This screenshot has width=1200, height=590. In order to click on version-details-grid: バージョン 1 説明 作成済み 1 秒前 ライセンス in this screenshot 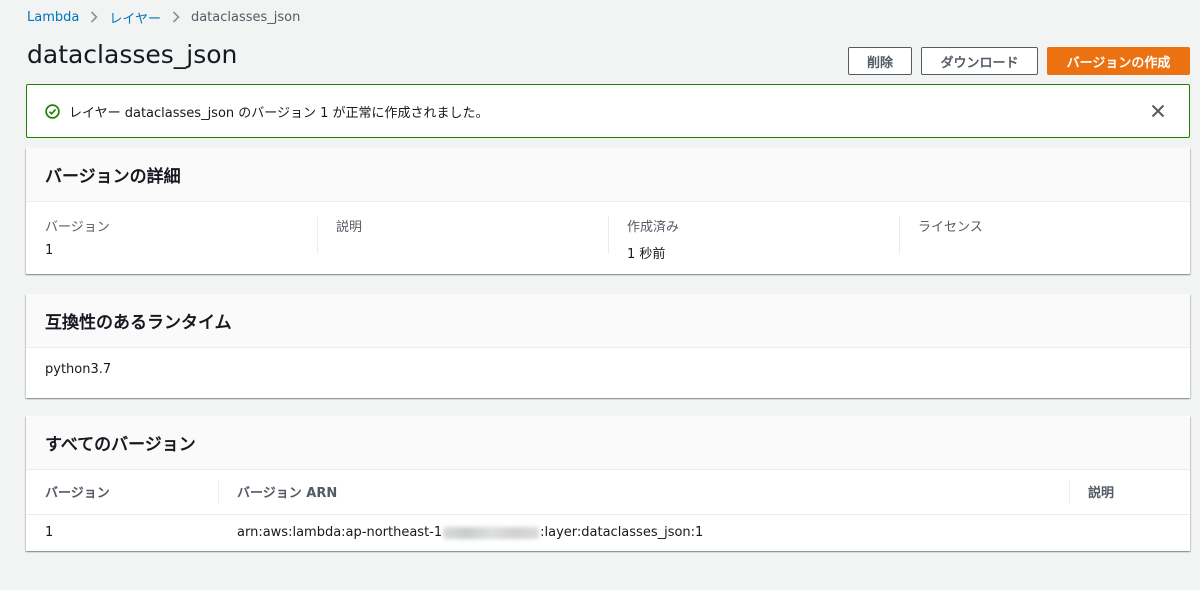, I will do `click(608, 238)`.